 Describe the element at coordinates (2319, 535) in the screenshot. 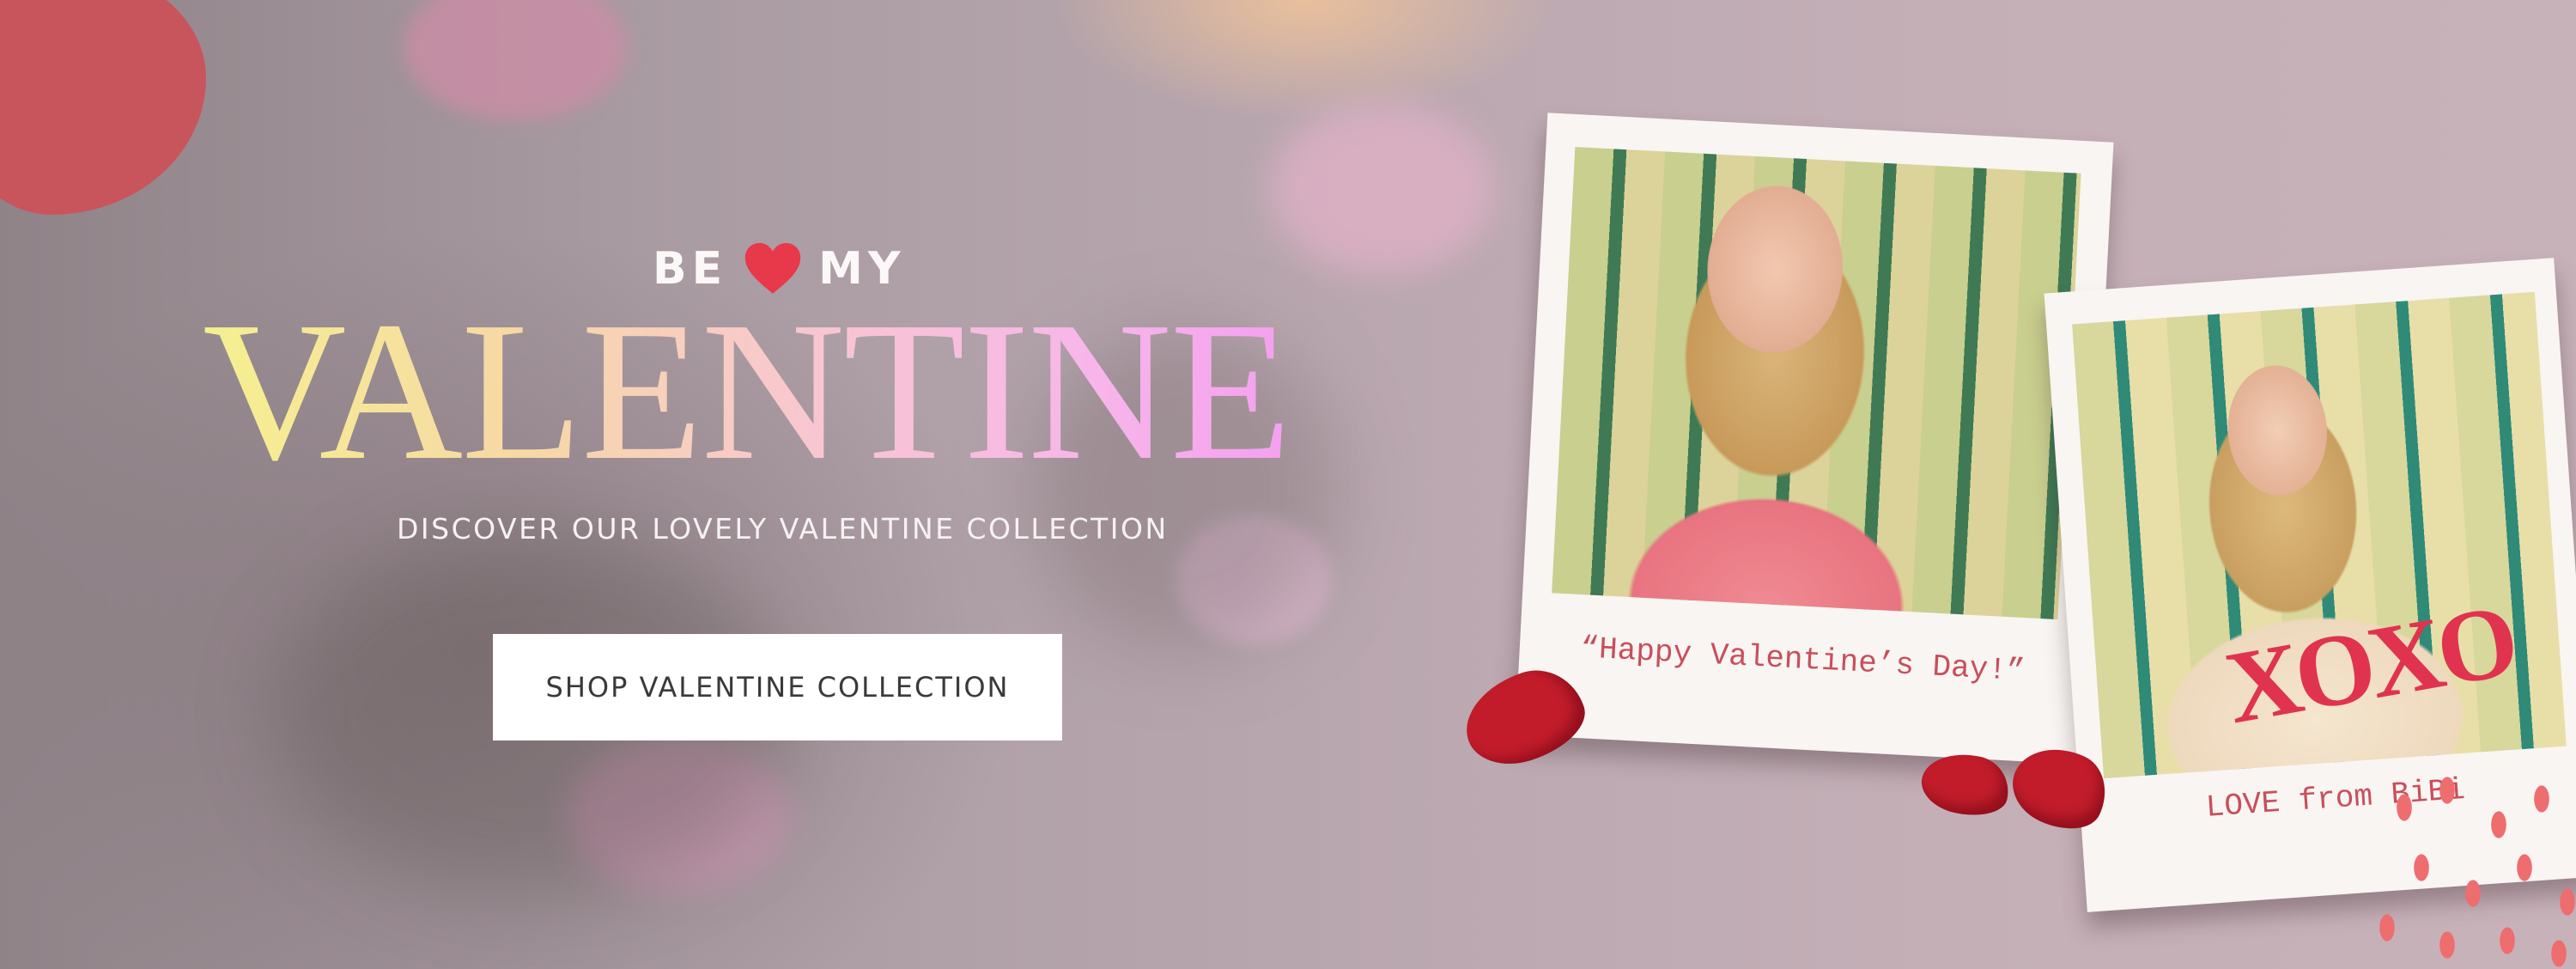

I see `model-xoxo-sweater-photo: XOXO` at that location.